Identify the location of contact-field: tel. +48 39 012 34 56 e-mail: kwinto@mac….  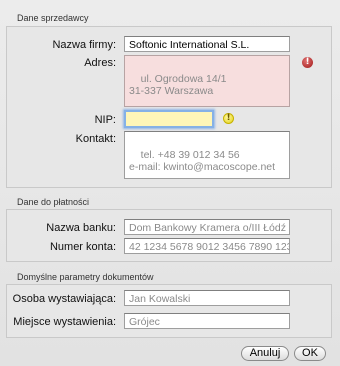
(207, 155).